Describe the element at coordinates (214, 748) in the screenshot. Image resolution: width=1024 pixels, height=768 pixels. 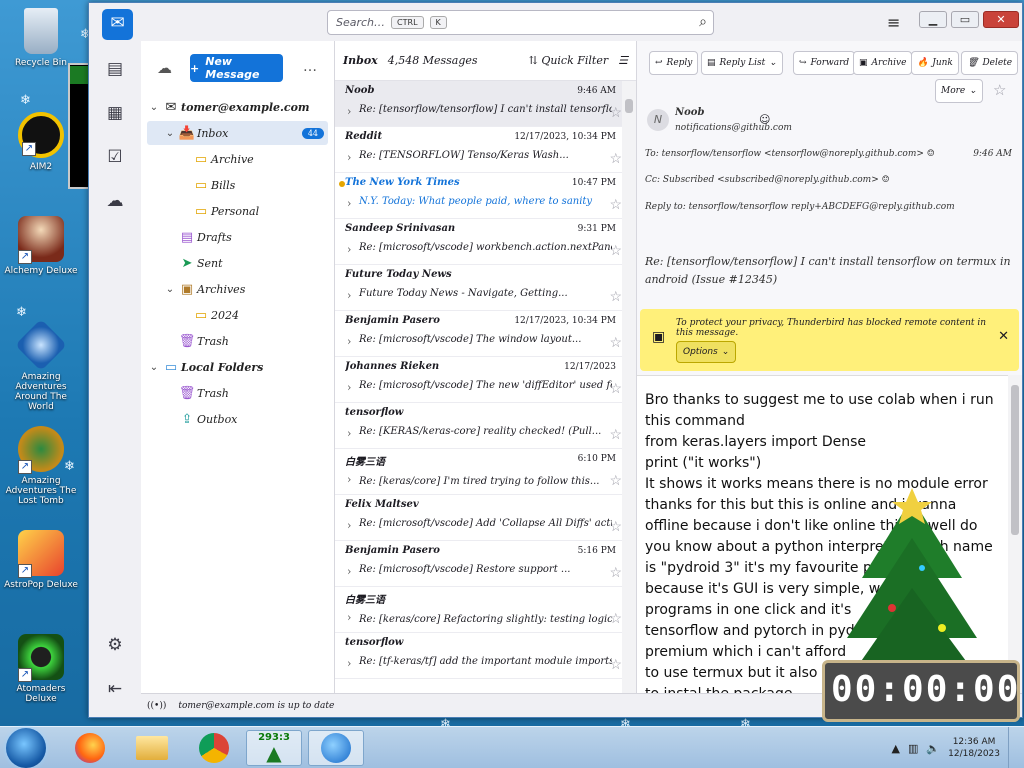
I see `taskbar-chrome` at that location.